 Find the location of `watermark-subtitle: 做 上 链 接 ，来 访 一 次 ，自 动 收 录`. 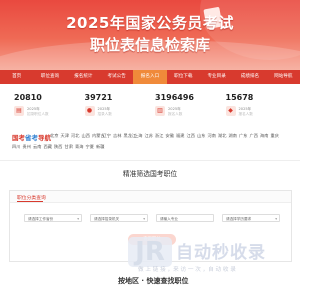

watermark-subtitle: 做 上 链 接 ，来 访 一 次 ，自 动 收 录 is located at coordinates (187, 270).